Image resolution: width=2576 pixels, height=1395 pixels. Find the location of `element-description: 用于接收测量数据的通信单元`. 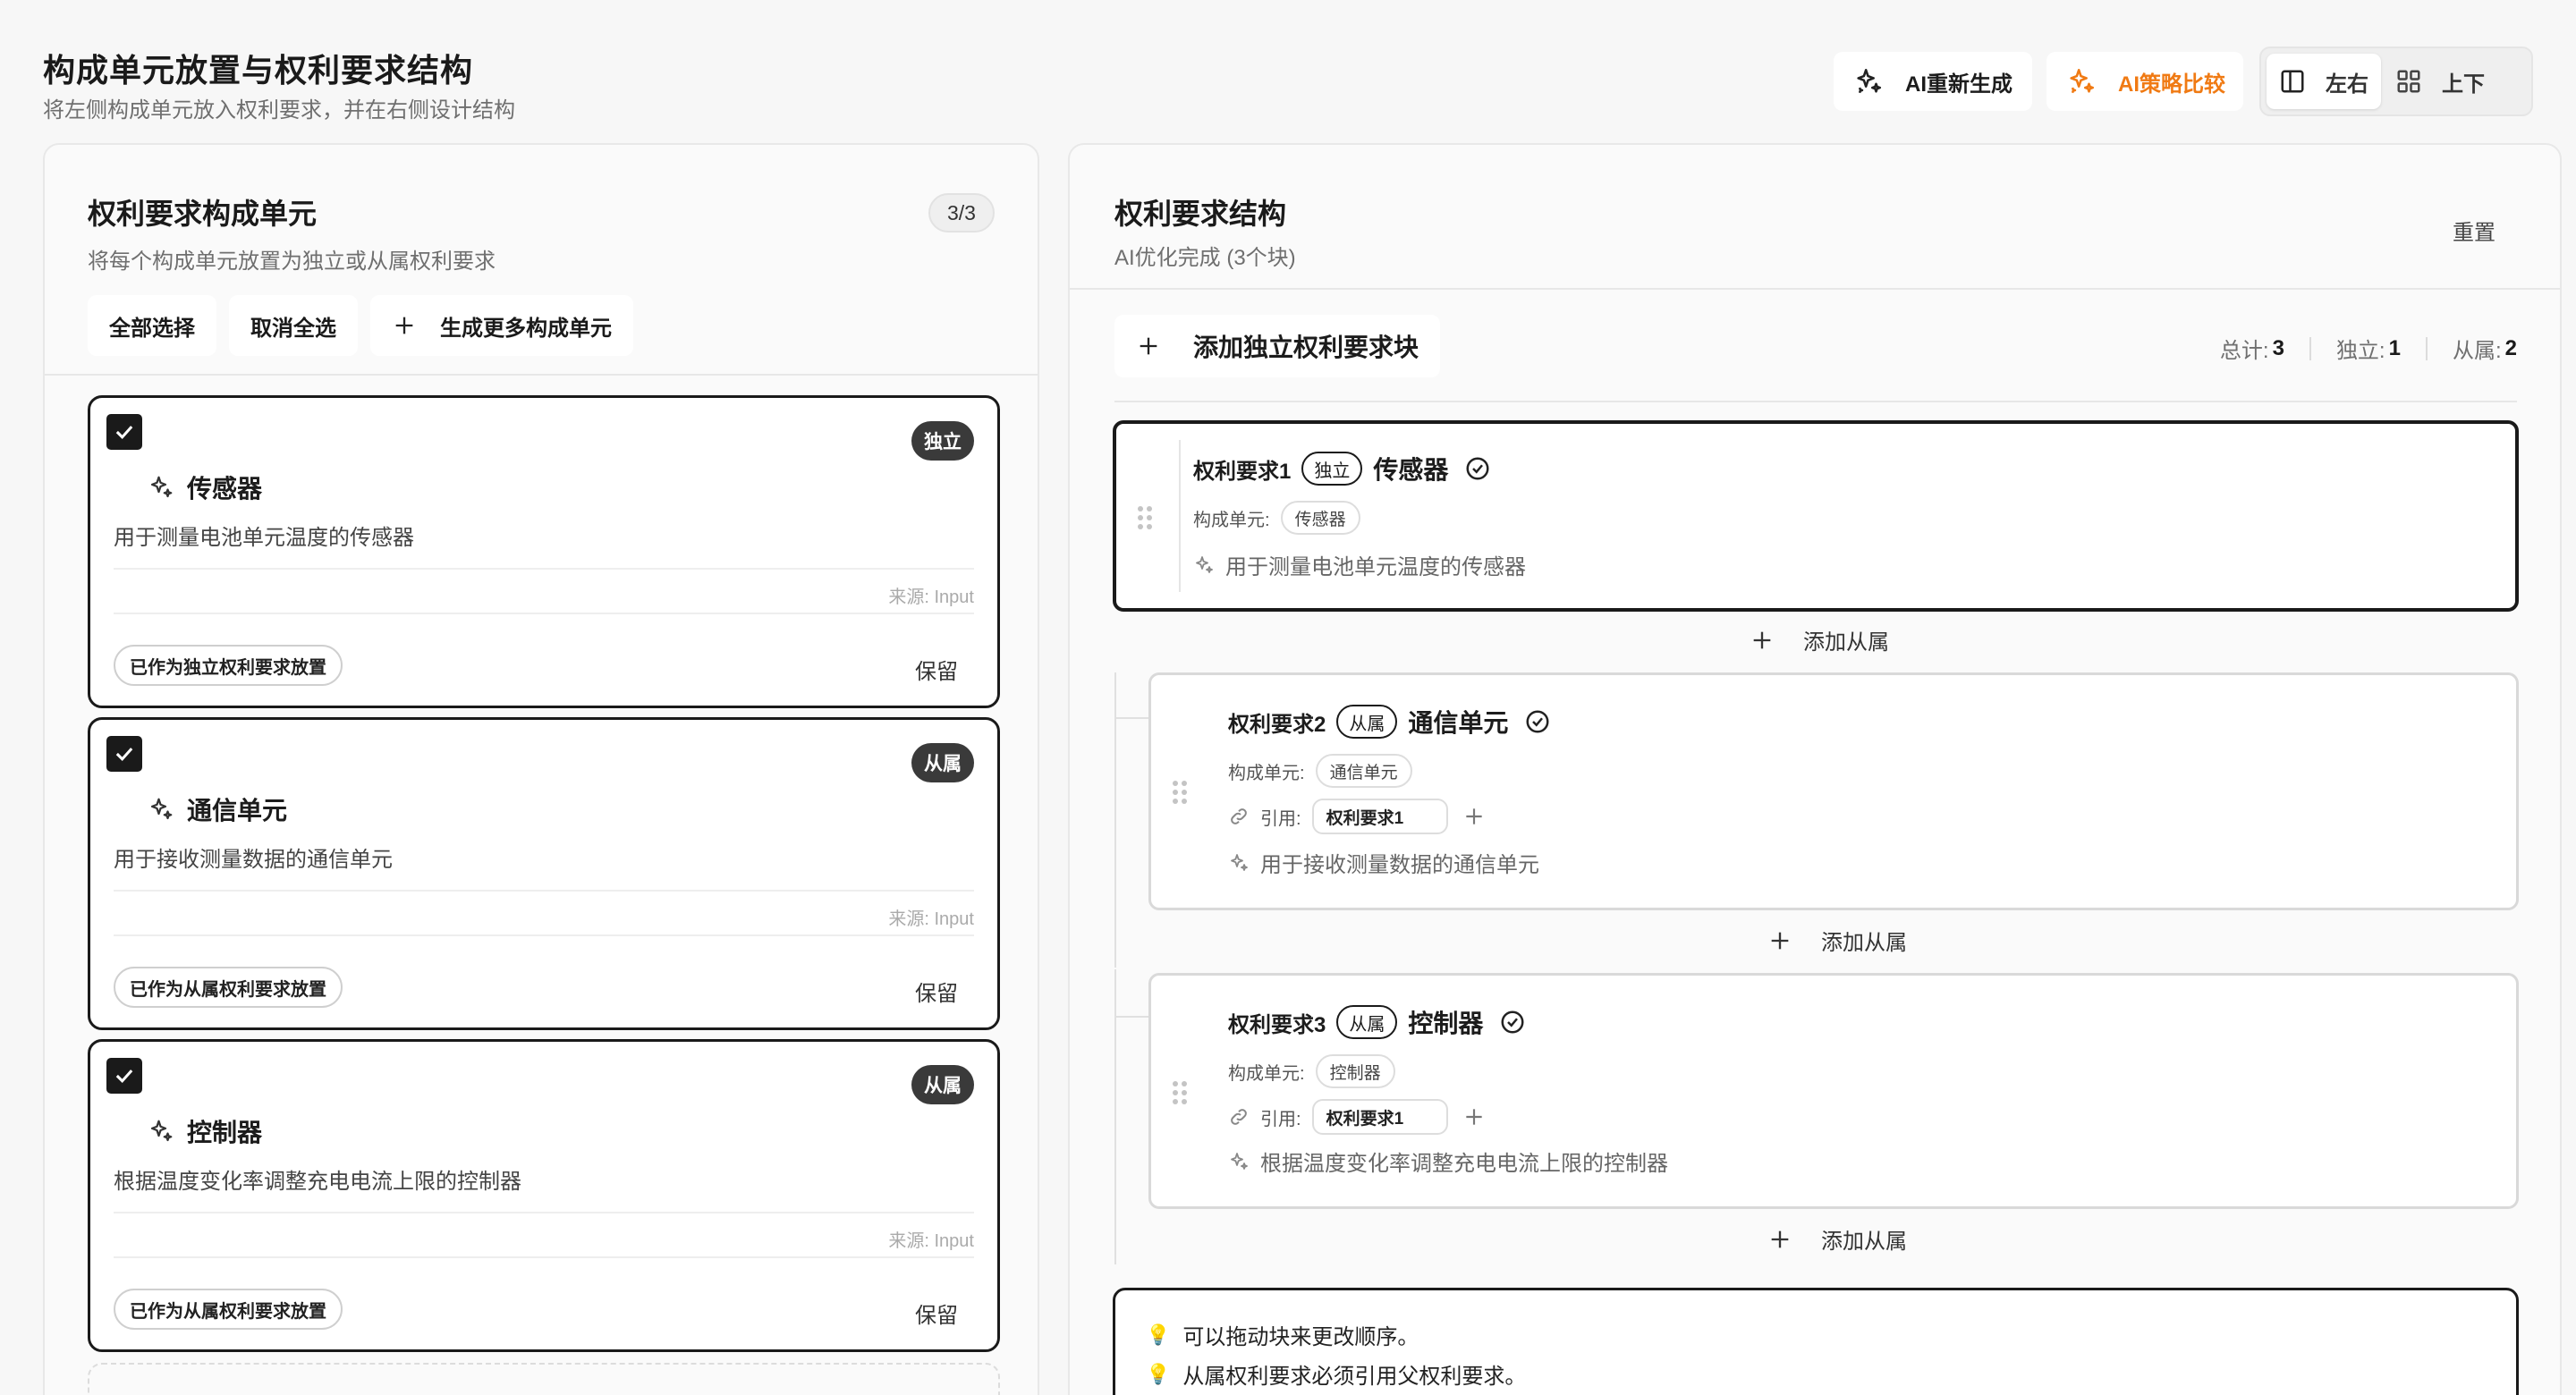

element-description: 用于接收测量数据的通信单元 is located at coordinates (253, 857).